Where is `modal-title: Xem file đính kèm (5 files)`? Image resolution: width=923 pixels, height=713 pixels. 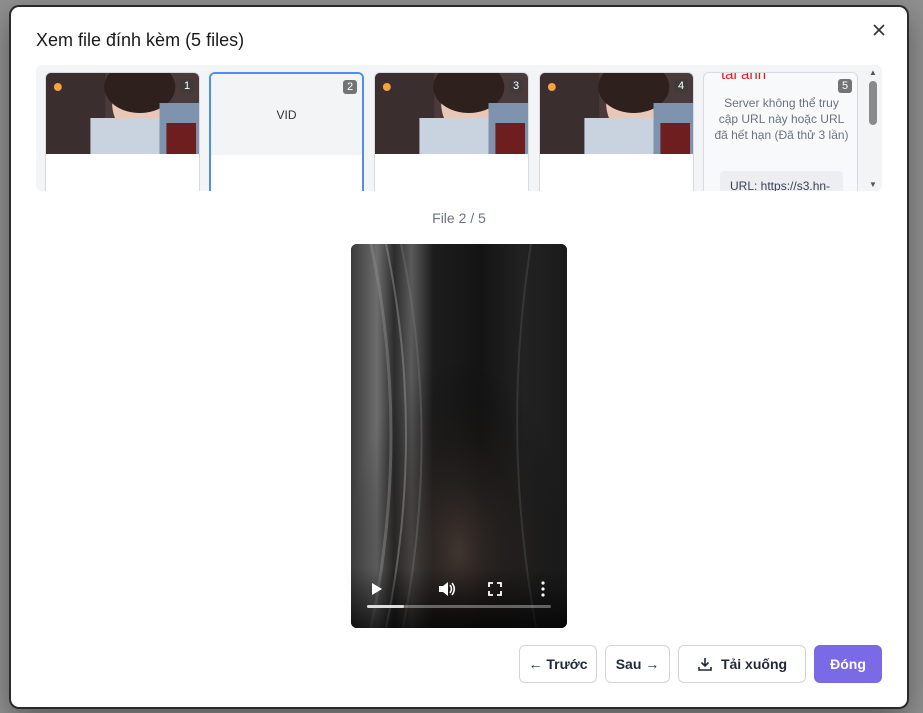 modal-title: Xem file đính kèm (5 files) is located at coordinates (140, 40).